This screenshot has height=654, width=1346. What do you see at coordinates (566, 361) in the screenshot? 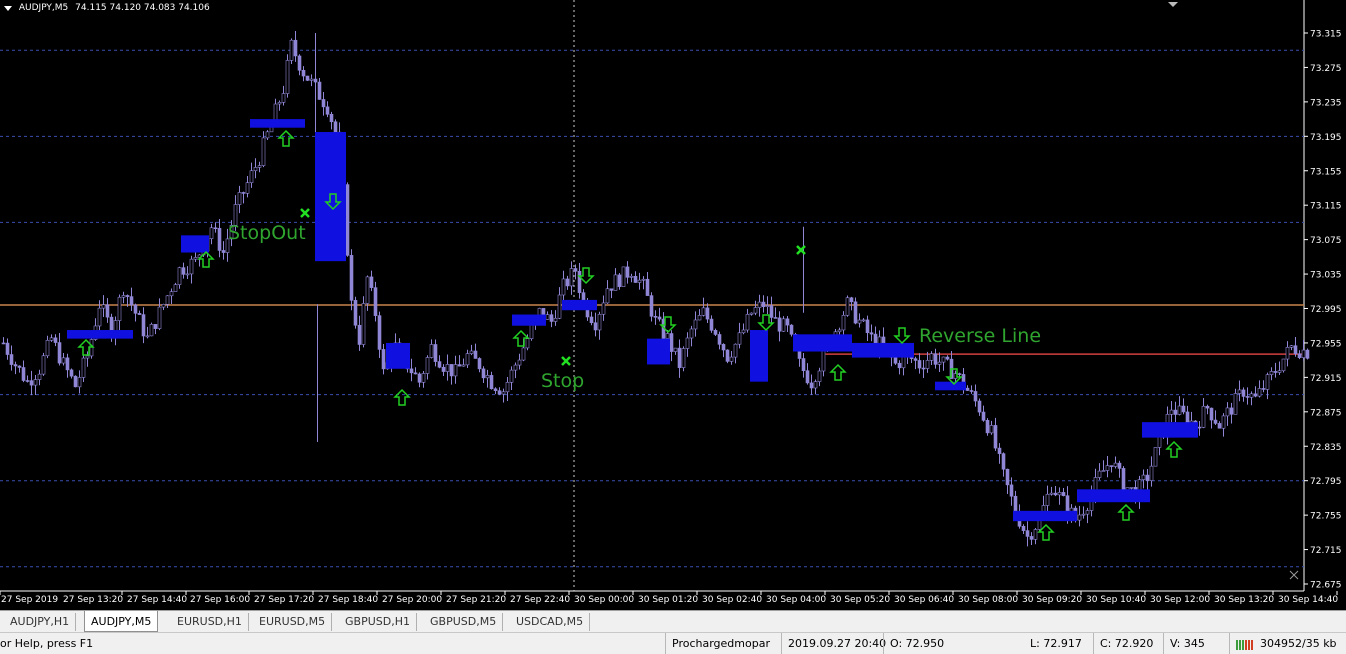
I see `stop-marker-icon` at bounding box center [566, 361].